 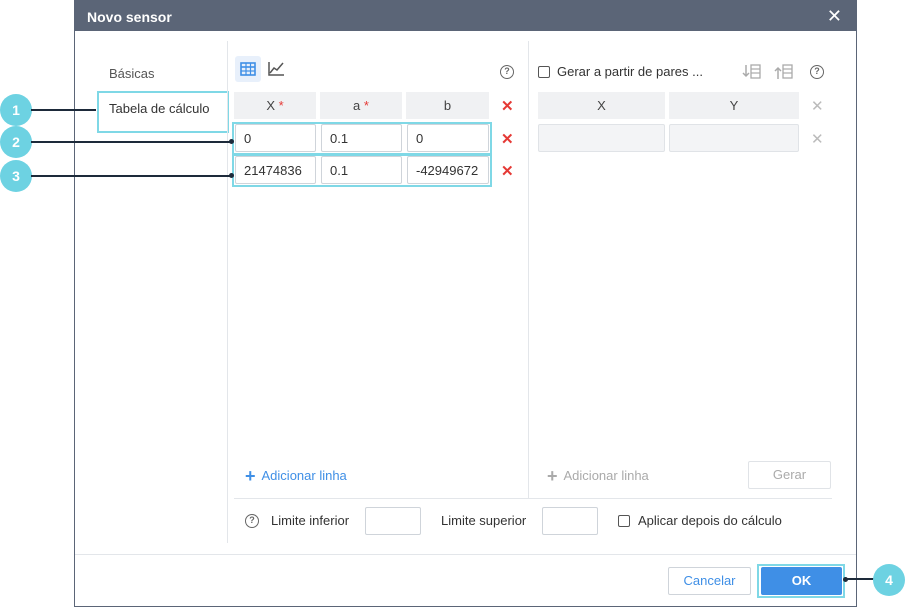 What do you see at coordinates (533, 498) in the screenshot?
I see `limits-divider` at bounding box center [533, 498].